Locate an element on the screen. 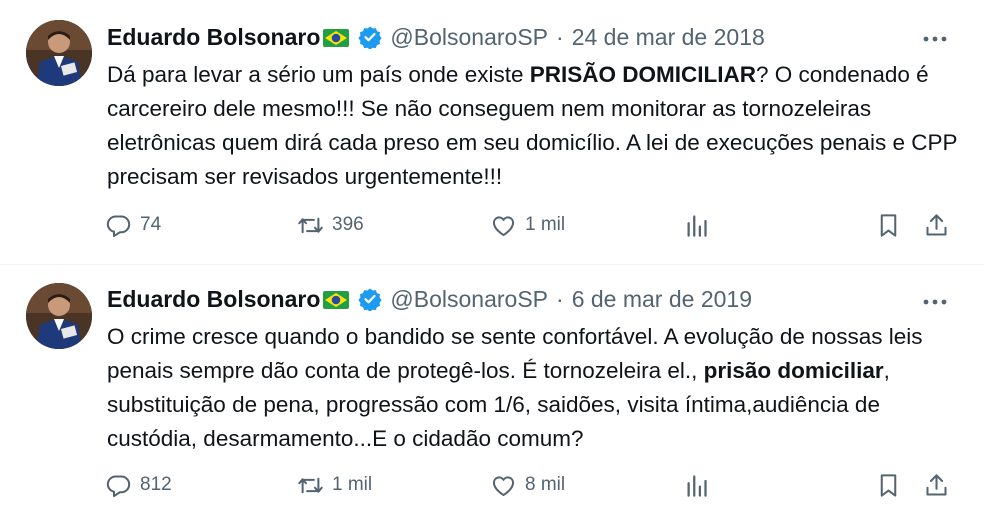  reply-count: 74 is located at coordinates (151, 224).